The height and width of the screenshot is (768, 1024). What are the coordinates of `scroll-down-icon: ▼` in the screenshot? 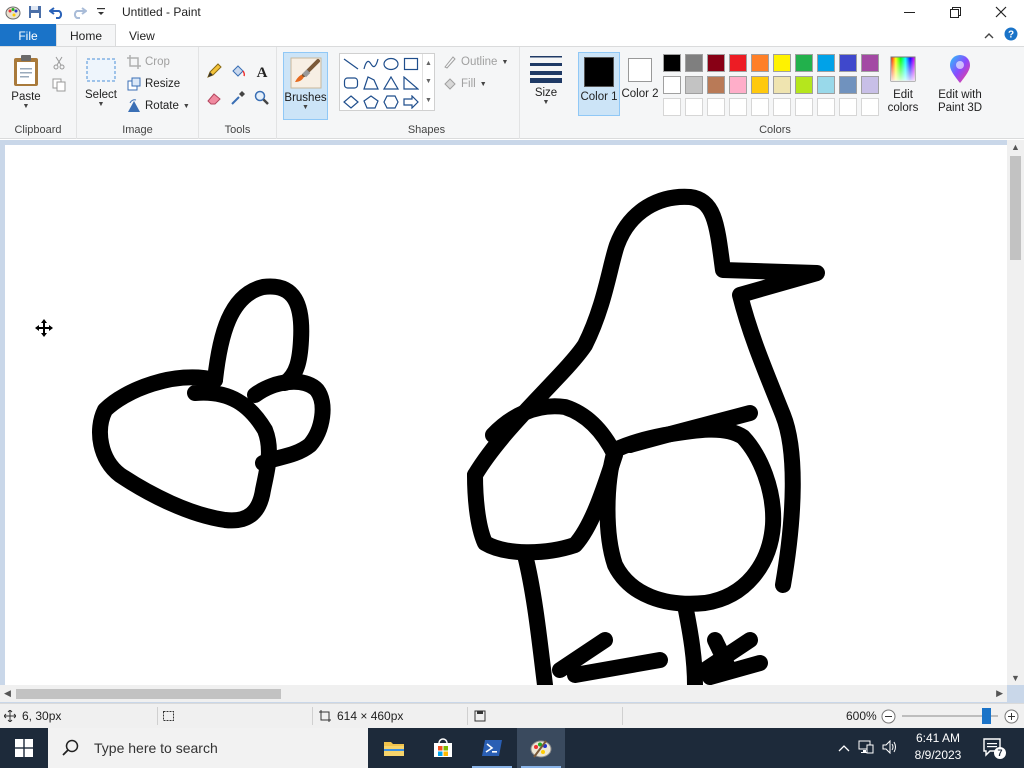 It's located at (1015, 678).